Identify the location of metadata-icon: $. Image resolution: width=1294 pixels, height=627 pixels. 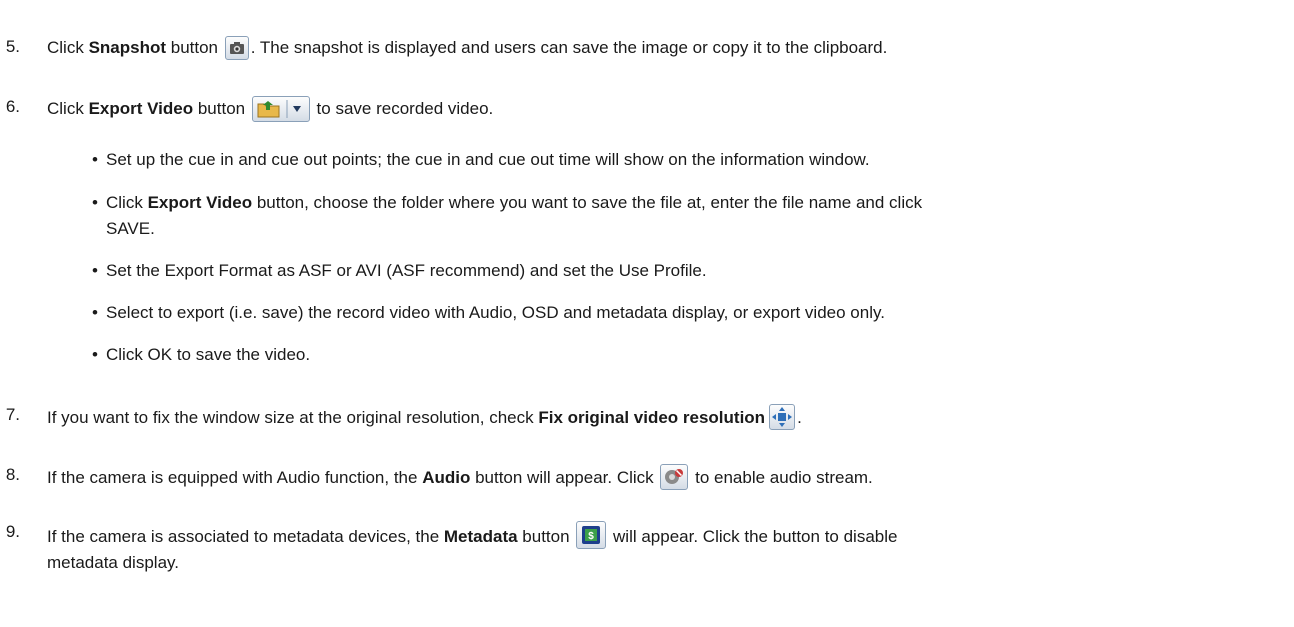
(591, 535).